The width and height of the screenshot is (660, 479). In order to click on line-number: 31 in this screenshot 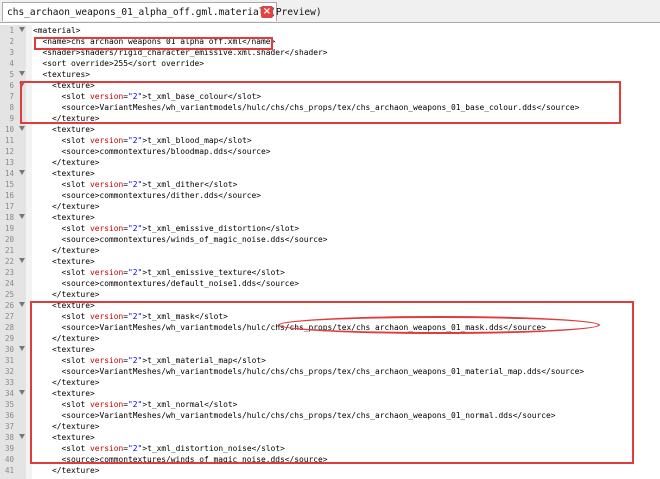, I will do `click(9, 360)`.